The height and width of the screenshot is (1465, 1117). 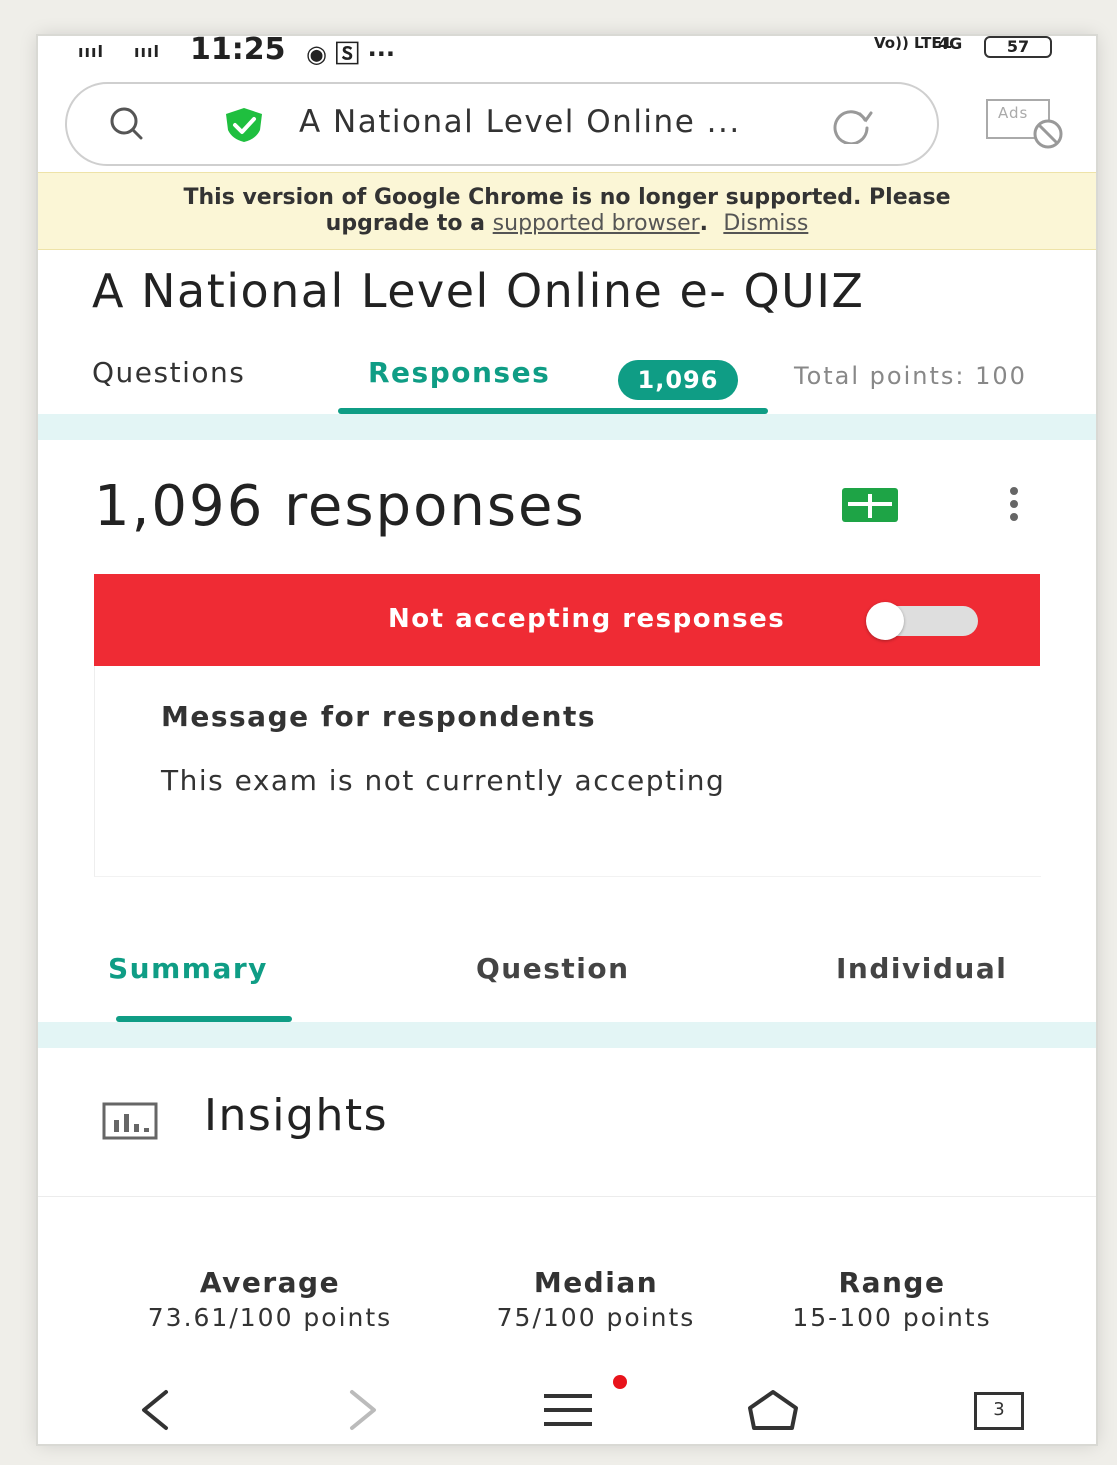 I want to click on stat-value: 73.61/100 points, so click(x=270, y=1317).